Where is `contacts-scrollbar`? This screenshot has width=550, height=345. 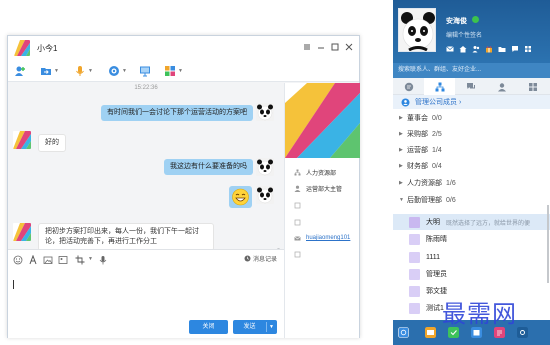 contacts-scrollbar is located at coordinates (548, 244).